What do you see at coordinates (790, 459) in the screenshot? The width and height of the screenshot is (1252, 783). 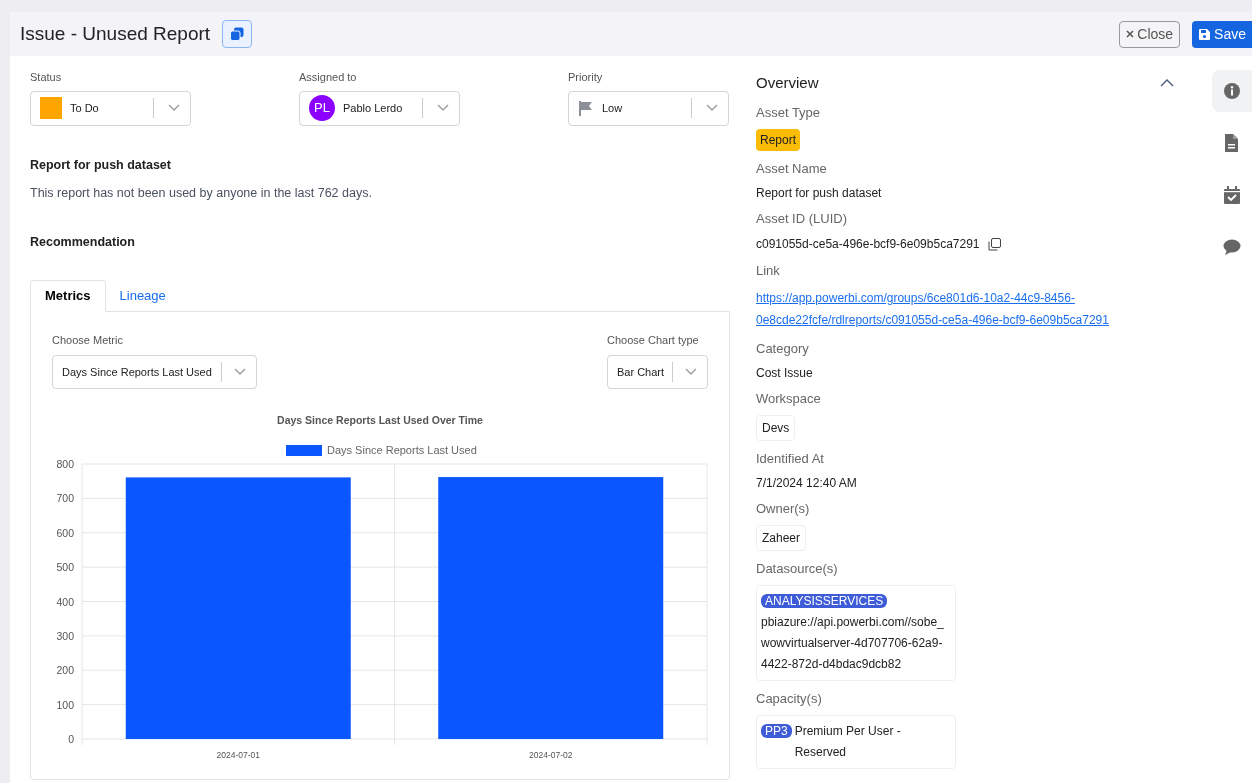 I see `field-label: Identified At` at bounding box center [790, 459].